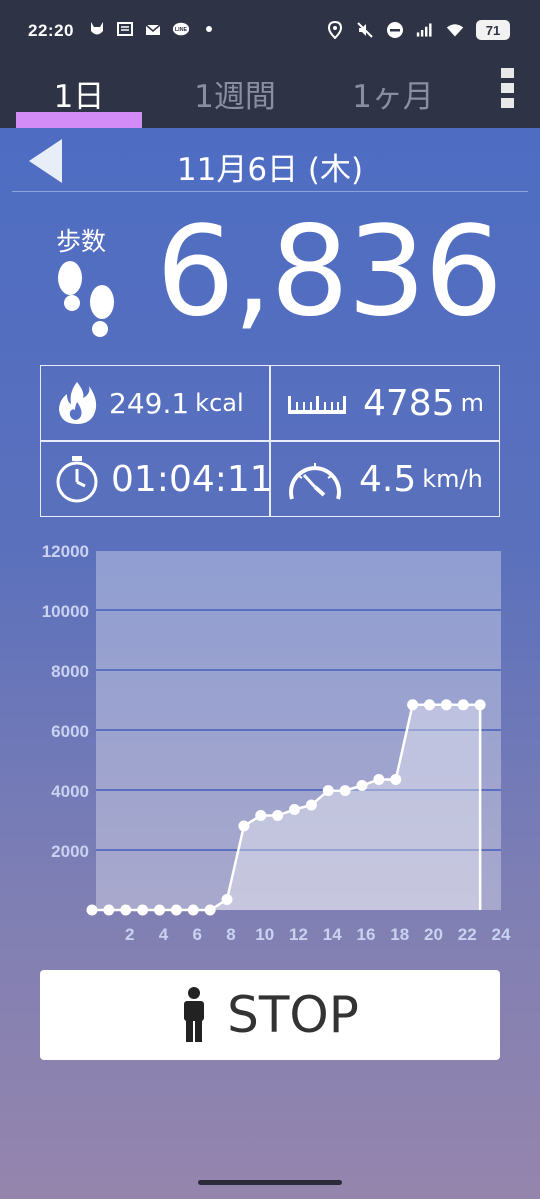  I want to click on distance-cell: 4785 m, so click(384, 403).